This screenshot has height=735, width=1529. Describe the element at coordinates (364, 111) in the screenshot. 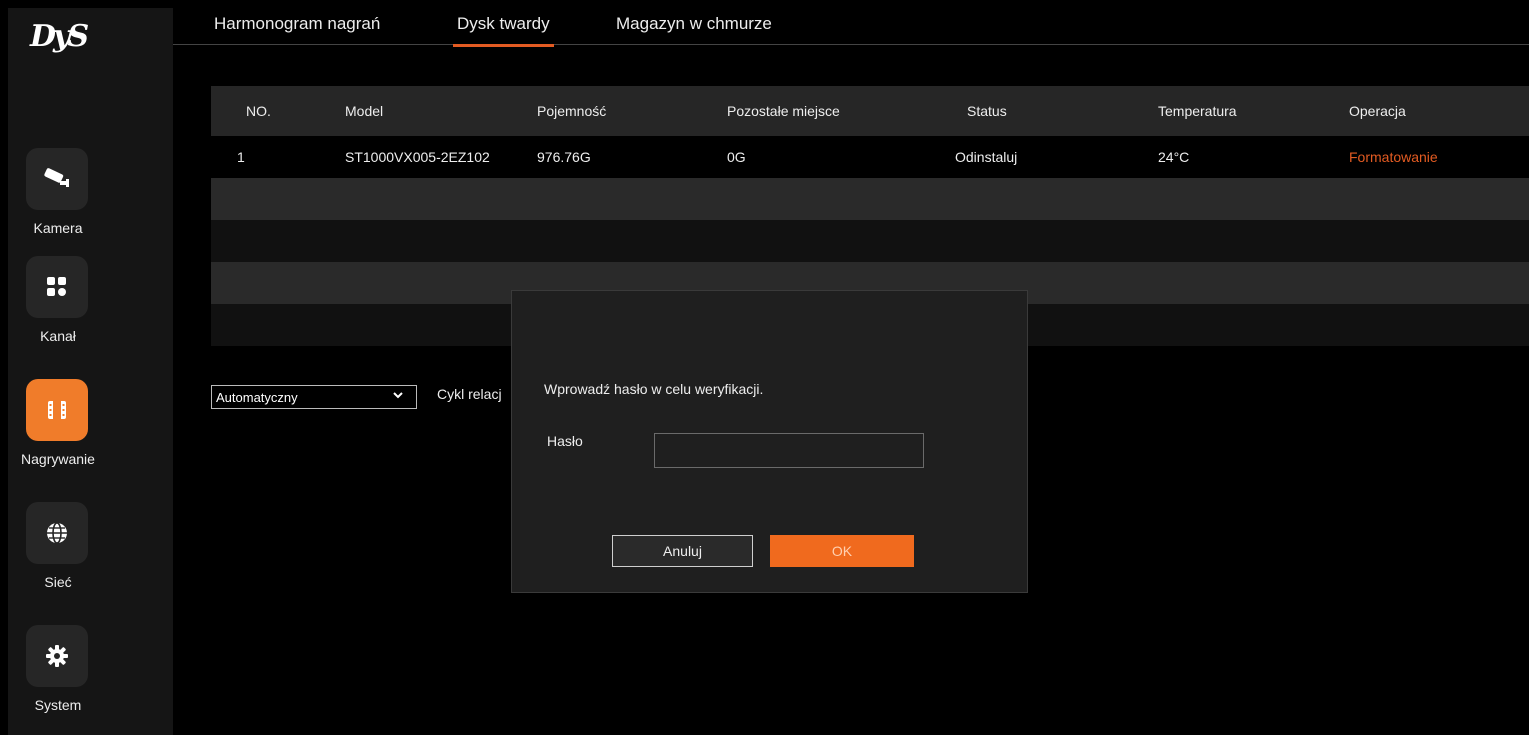

I see `column-header: Model` at that location.